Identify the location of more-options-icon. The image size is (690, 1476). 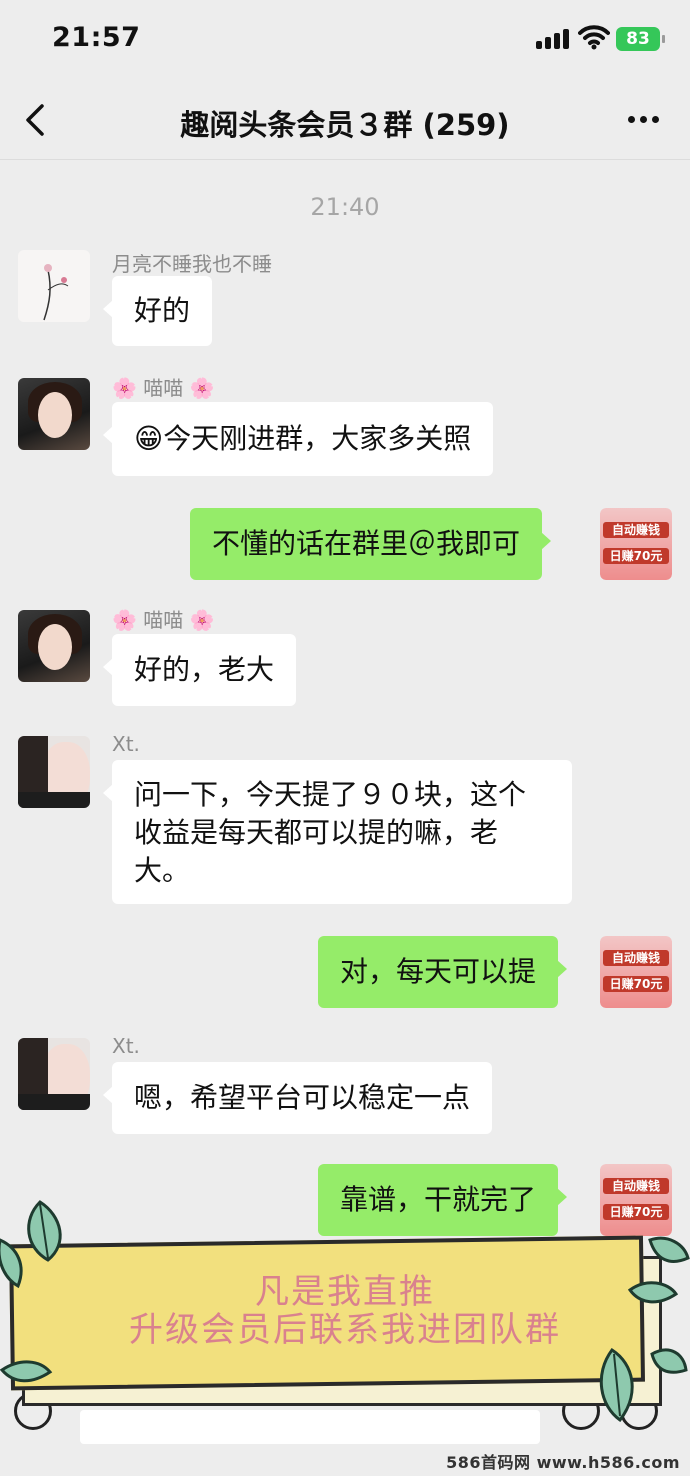
(644, 119).